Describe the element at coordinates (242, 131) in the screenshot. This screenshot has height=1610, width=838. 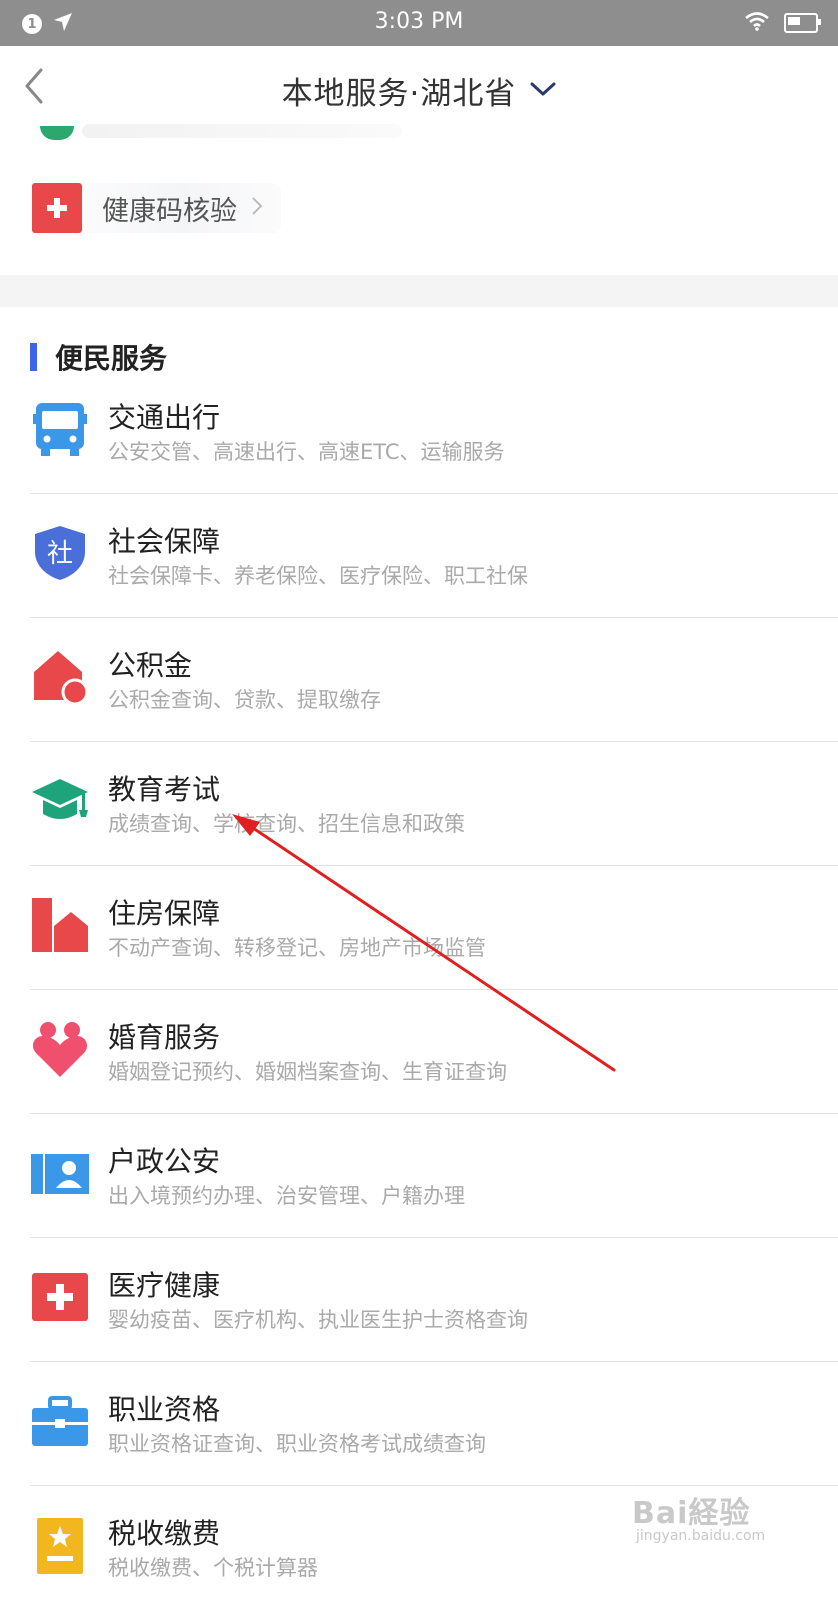
I see `partial-item-bar` at that location.